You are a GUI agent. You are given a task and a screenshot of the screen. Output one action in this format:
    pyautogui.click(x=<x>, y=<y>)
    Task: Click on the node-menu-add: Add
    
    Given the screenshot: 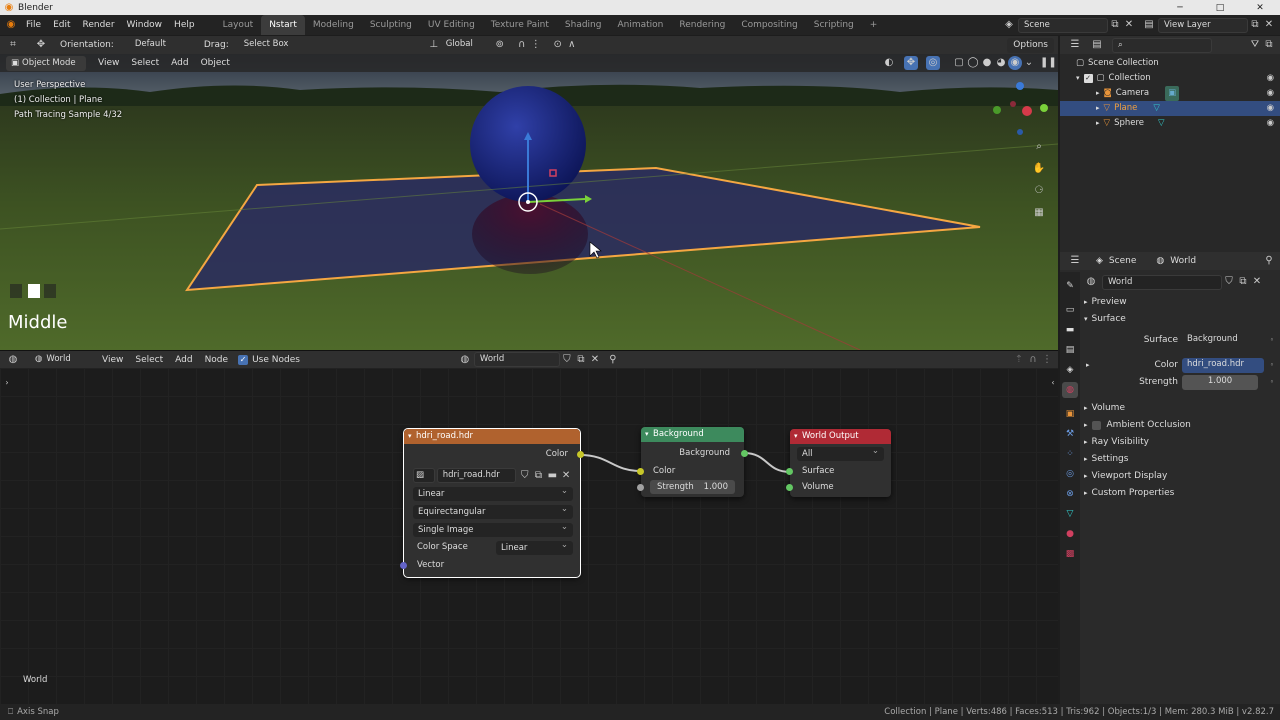 What is the action you would take?
    pyautogui.click(x=183, y=360)
    